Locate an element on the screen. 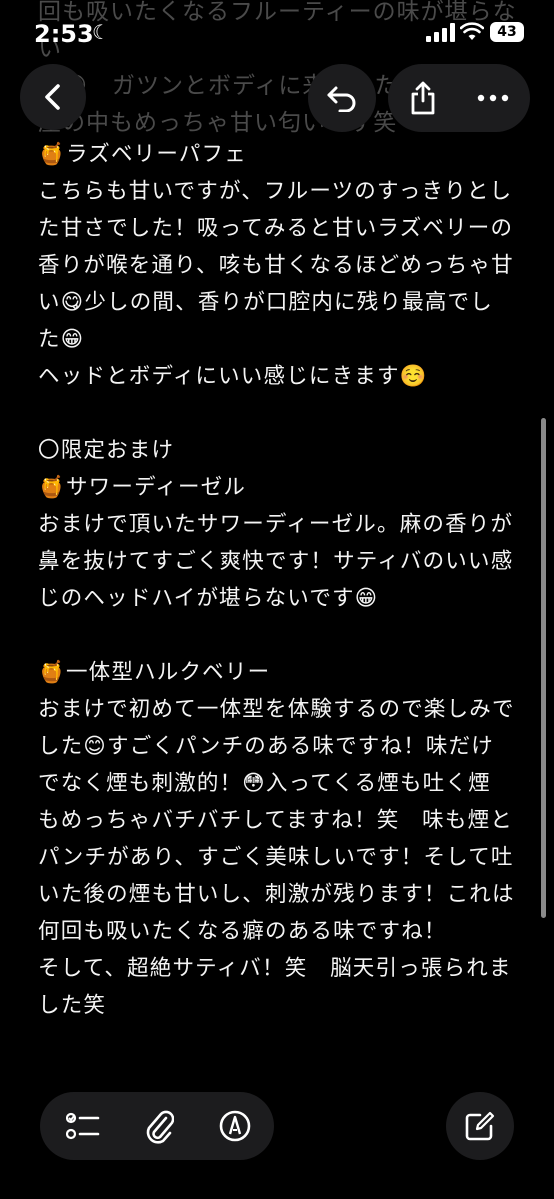 The image size is (554, 1199). note-line: そして、超絶サティバ！笑 脳天引っ張られま is located at coordinates (275, 968).